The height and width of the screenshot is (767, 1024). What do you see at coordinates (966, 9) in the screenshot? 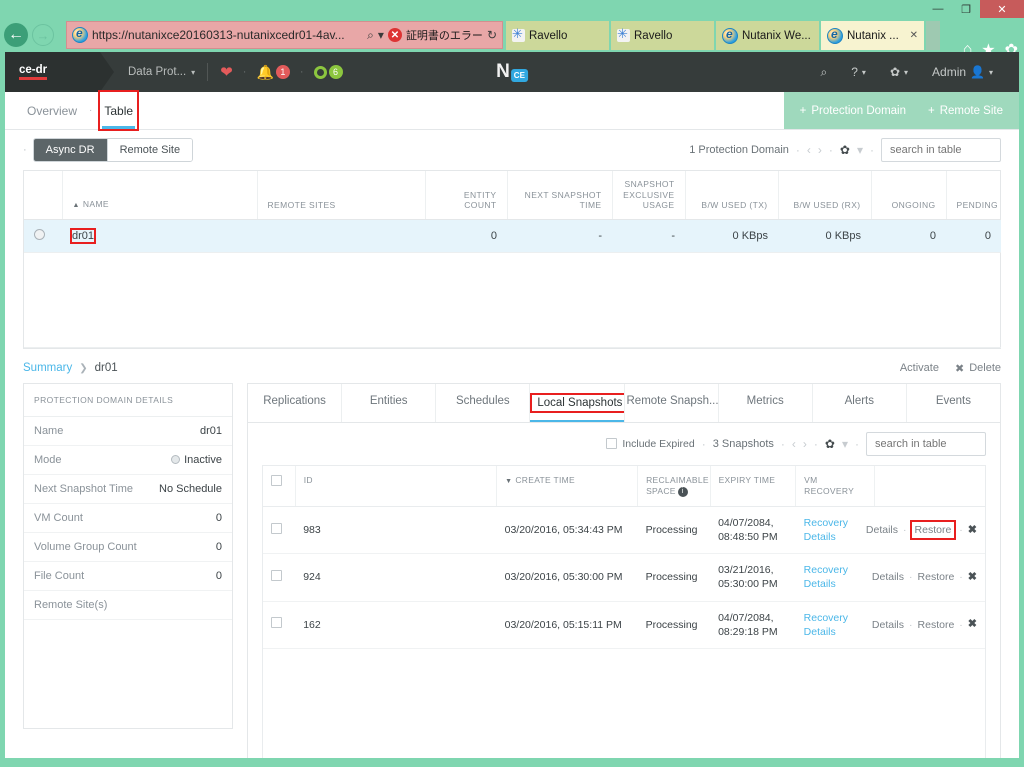
I see `maximize-button: ❐` at bounding box center [966, 9].